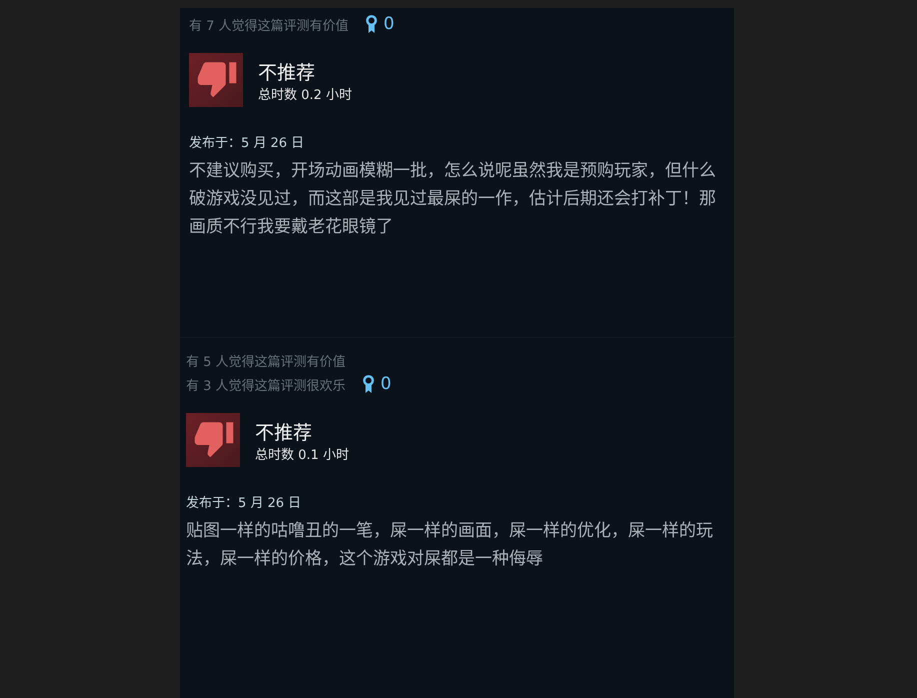 This screenshot has width=917, height=698. What do you see at coordinates (302, 456) in the screenshot?
I see `playtime-text: 总时数 0.1 小时` at bounding box center [302, 456].